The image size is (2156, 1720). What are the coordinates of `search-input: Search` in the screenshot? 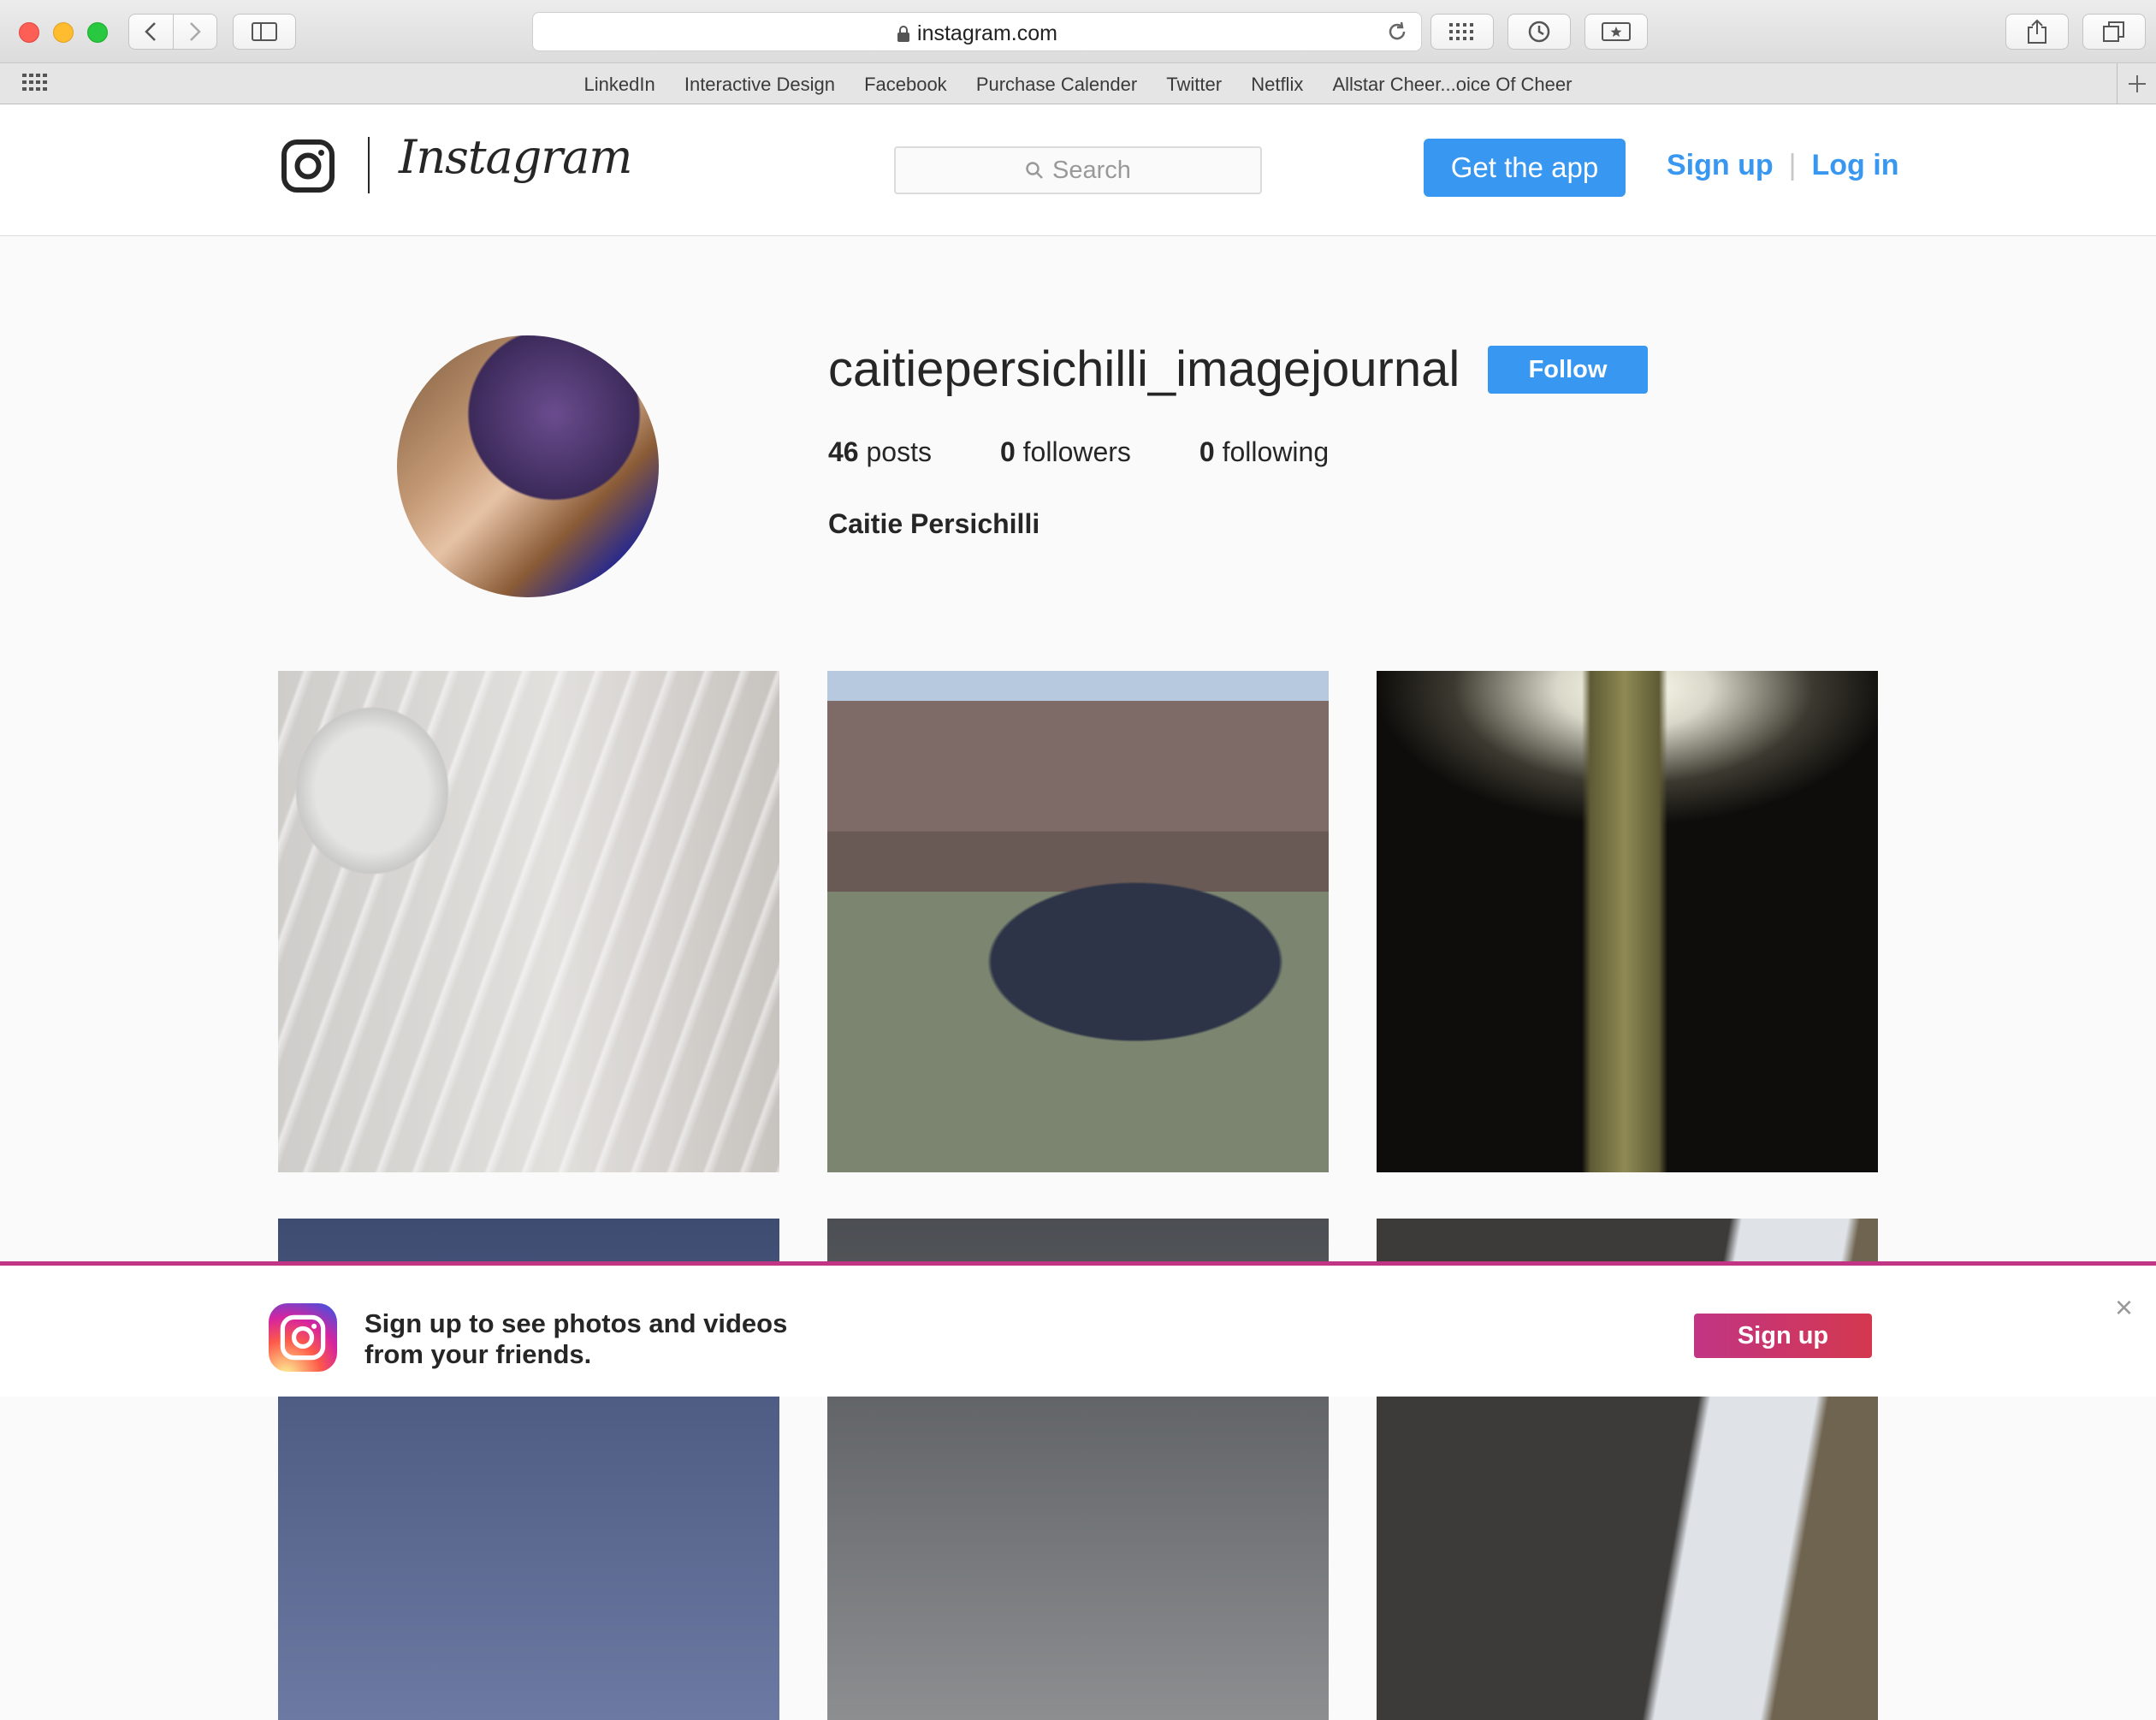 It's located at (1078, 170).